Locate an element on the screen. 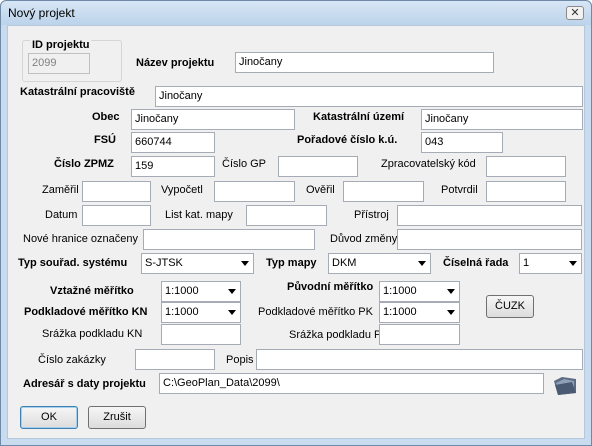  typ-souradnic-select: S-JTSK is located at coordinates (197, 263).